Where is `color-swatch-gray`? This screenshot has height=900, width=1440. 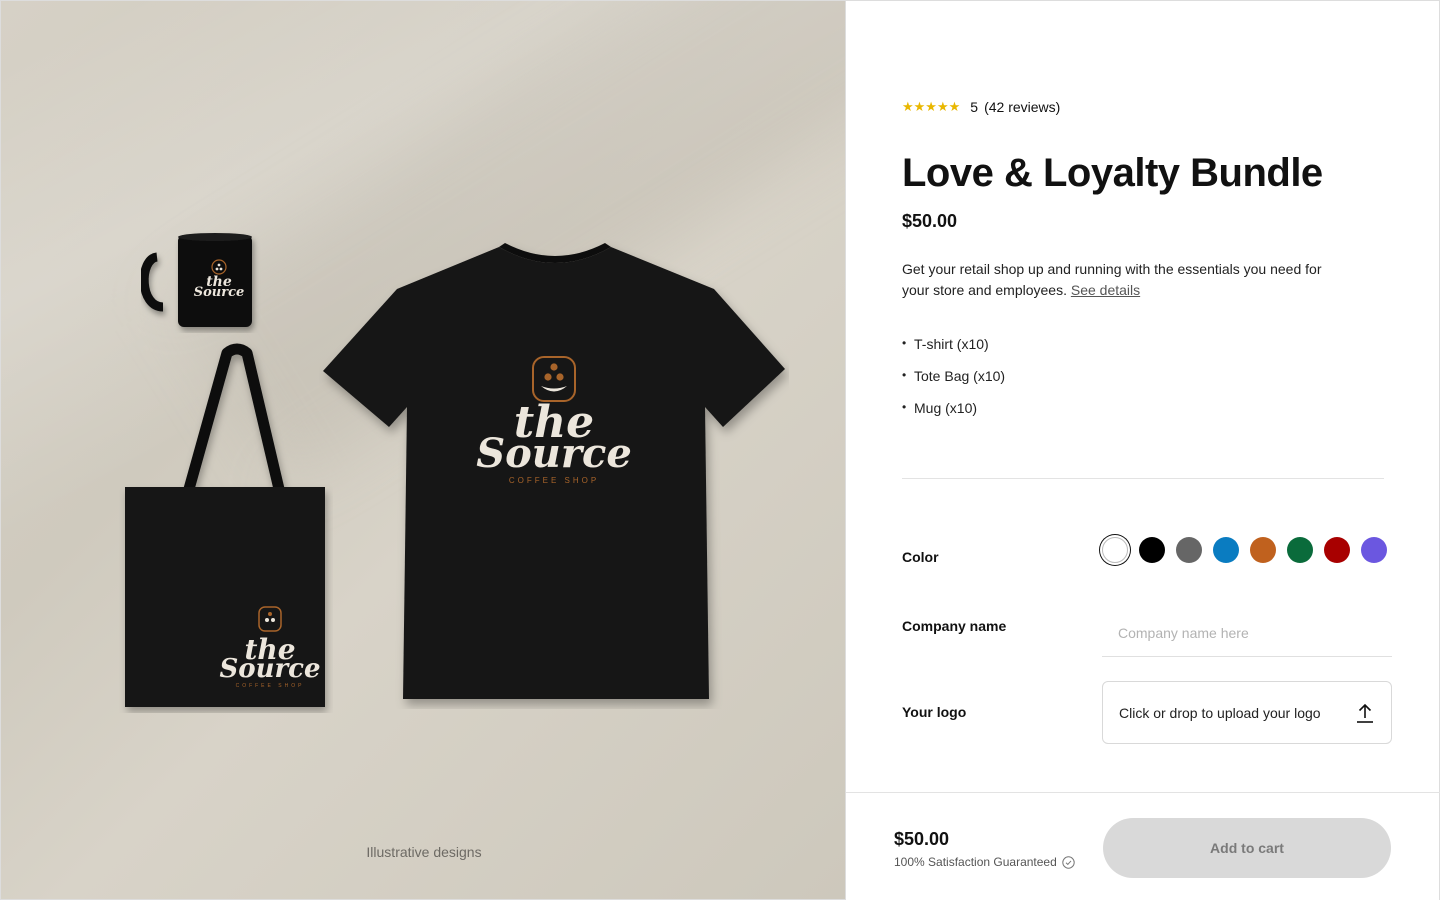 color-swatch-gray is located at coordinates (1189, 550).